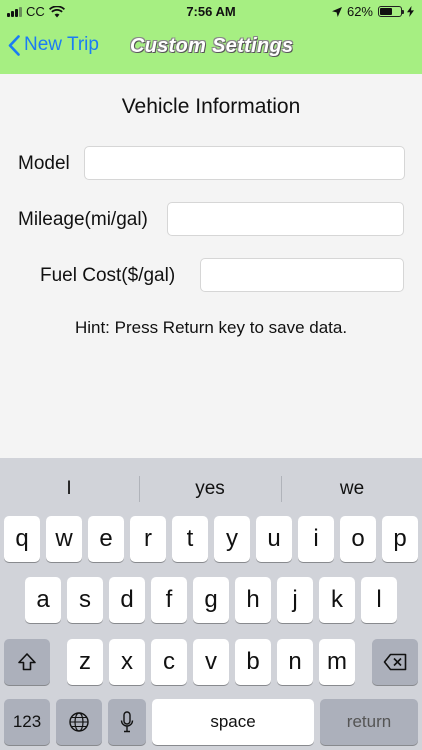 This screenshot has width=422, height=750. Describe the element at coordinates (253, 662) in the screenshot. I see `key-b: b` at that location.